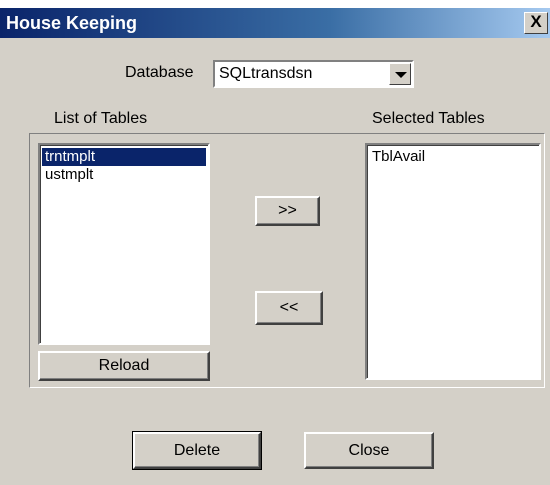  What do you see at coordinates (101, 118) in the screenshot?
I see `list-of-tables-label: List of Tables` at bounding box center [101, 118].